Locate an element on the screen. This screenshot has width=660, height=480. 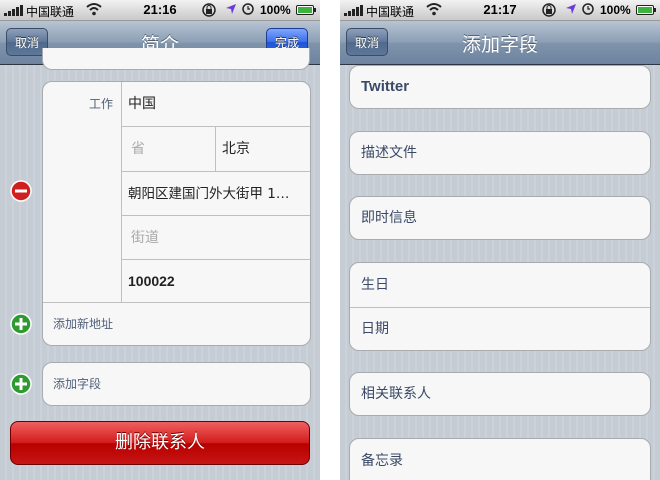
page-title: 添加字段 is located at coordinates (499, 45).